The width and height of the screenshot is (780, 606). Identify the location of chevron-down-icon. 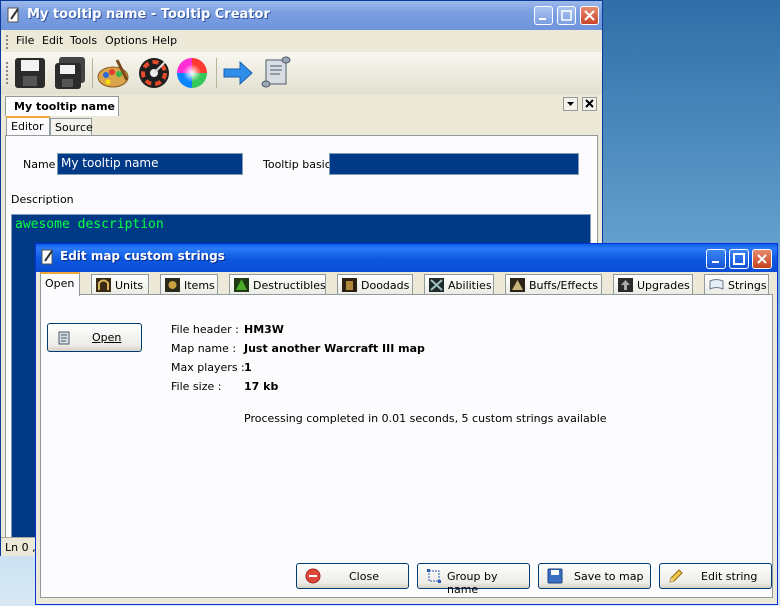
(570, 104).